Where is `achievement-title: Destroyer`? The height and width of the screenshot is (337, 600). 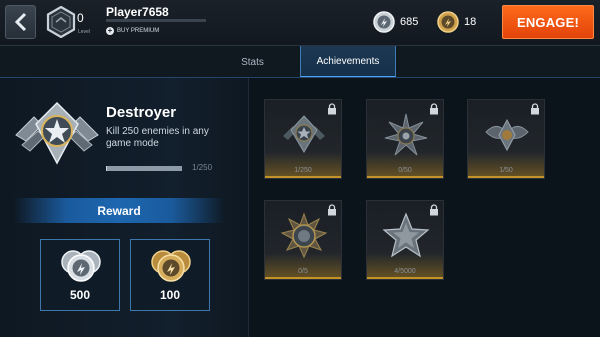
achievement-title: Destroyer is located at coordinates (141, 112).